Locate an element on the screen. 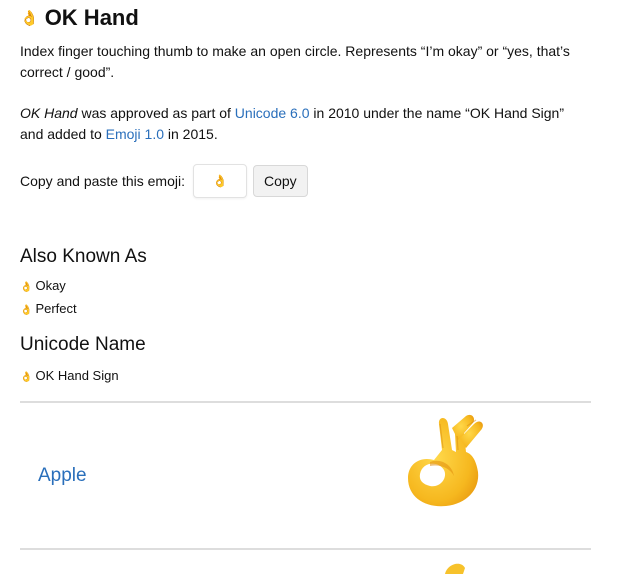  emoji-version-link: Emoji 1.0 is located at coordinates (135, 134).